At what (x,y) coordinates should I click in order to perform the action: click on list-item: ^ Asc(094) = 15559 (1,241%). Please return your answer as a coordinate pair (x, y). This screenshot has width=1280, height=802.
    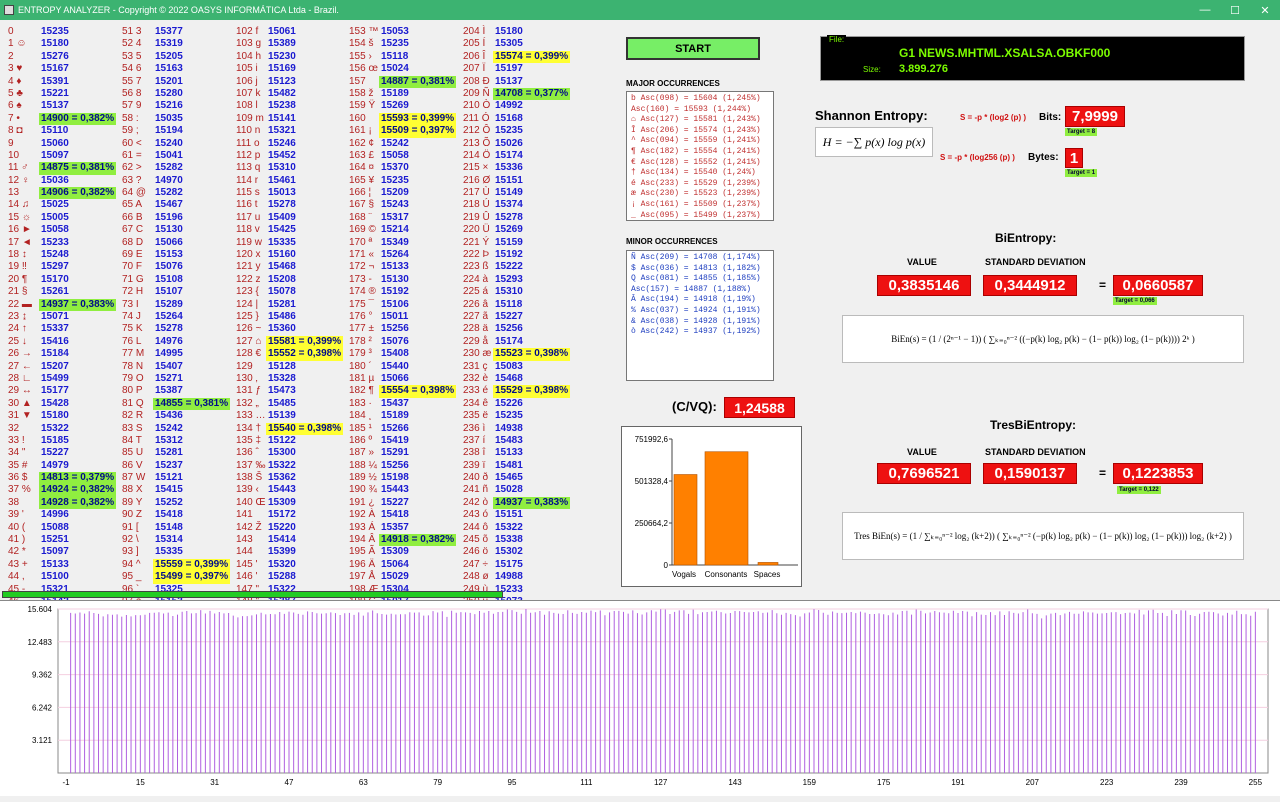
    Looking at the image, I should click on (700, 141).